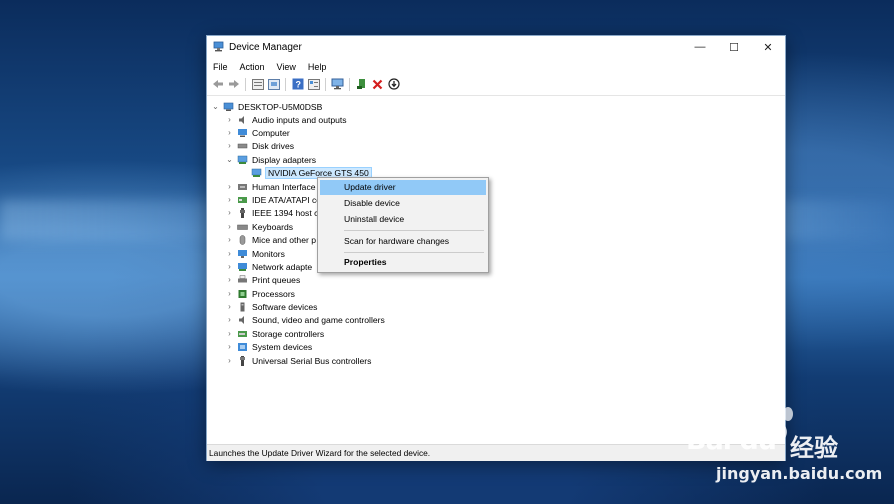 This screenshot has height=504, width=894. What do you see at coordinates (220, 67) in the screenshot?
I see `menu-file: File` at bounding box center [220, 67].